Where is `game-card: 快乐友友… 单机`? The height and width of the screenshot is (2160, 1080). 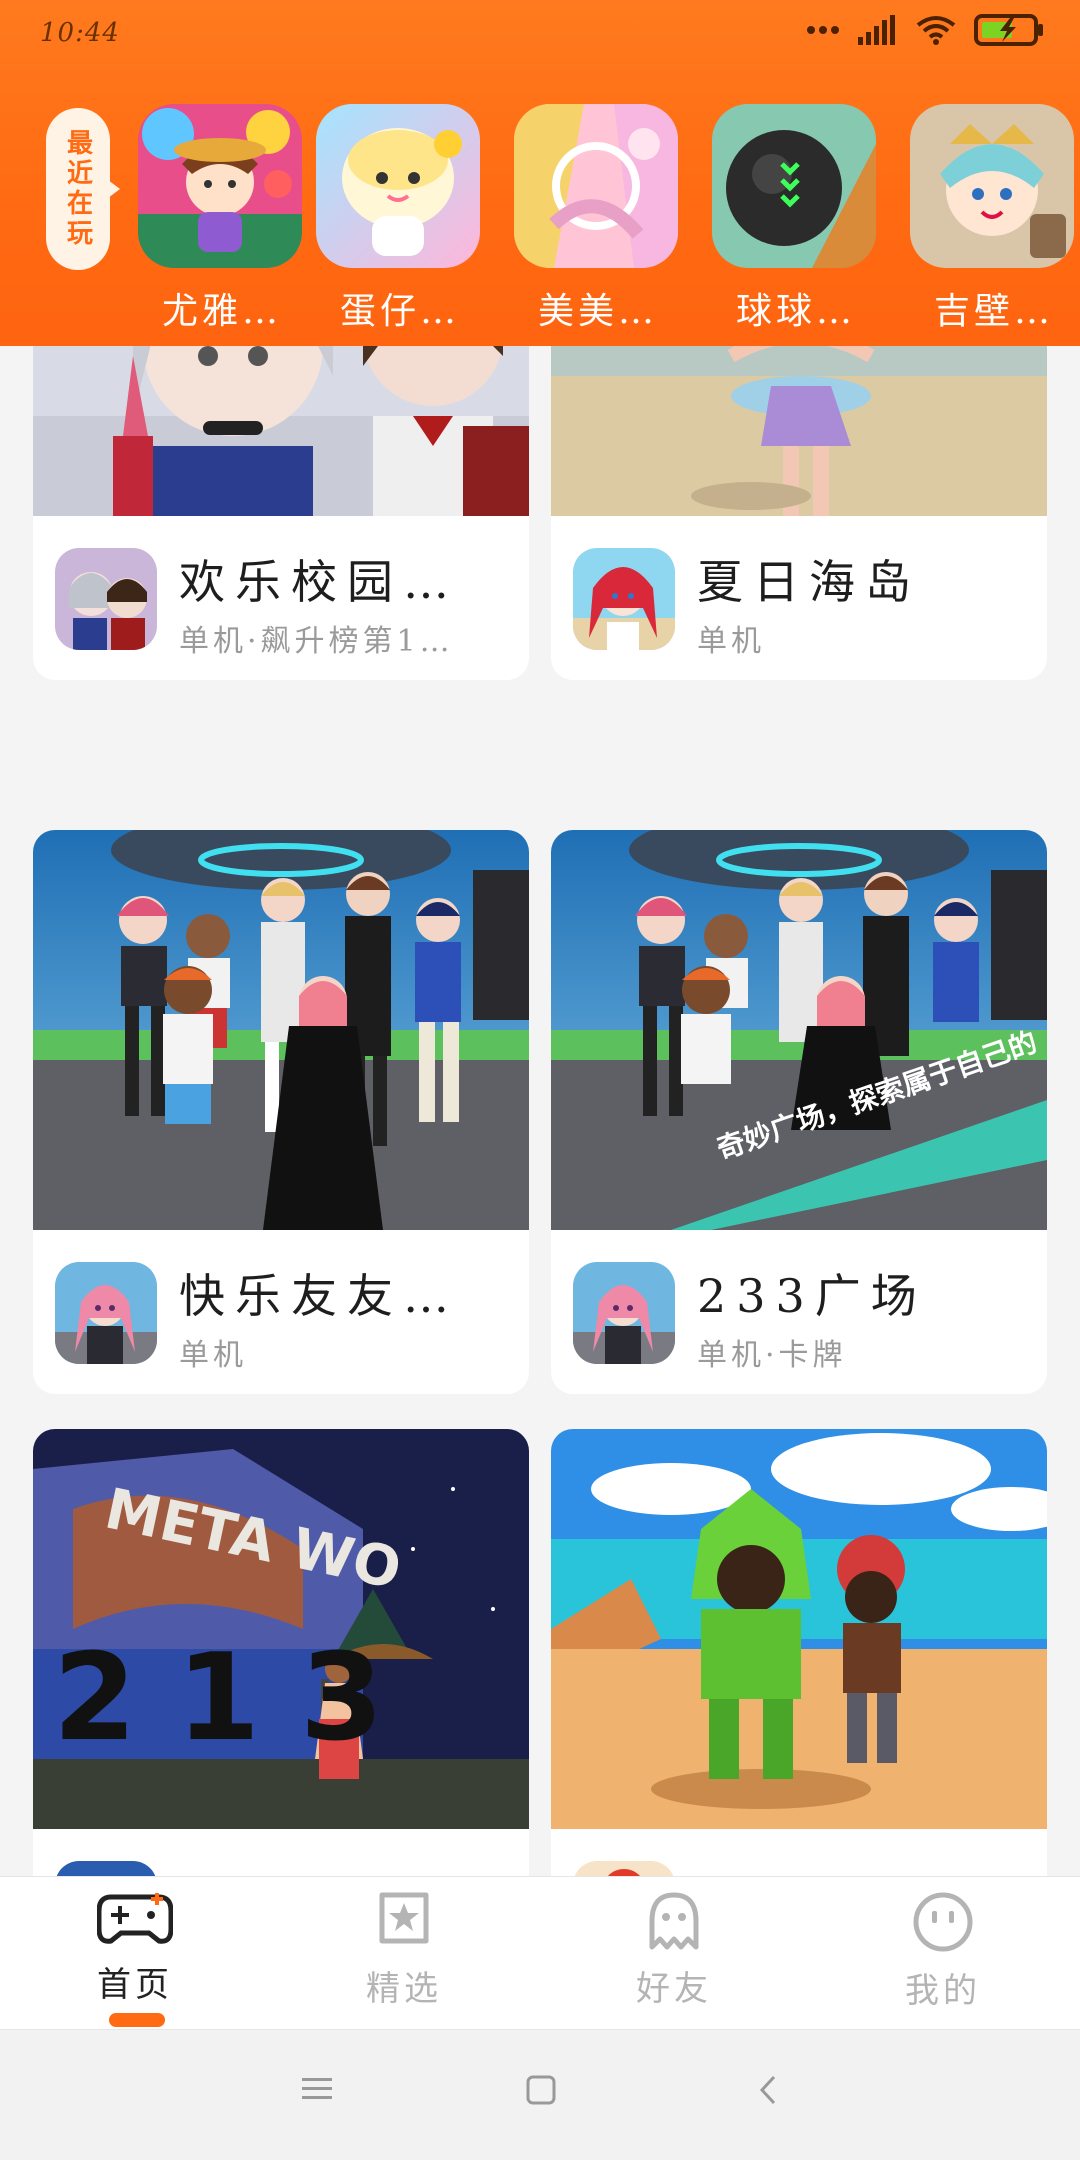 game-card: 快乐友友… 单机 is located at coordinates (281, 1112).